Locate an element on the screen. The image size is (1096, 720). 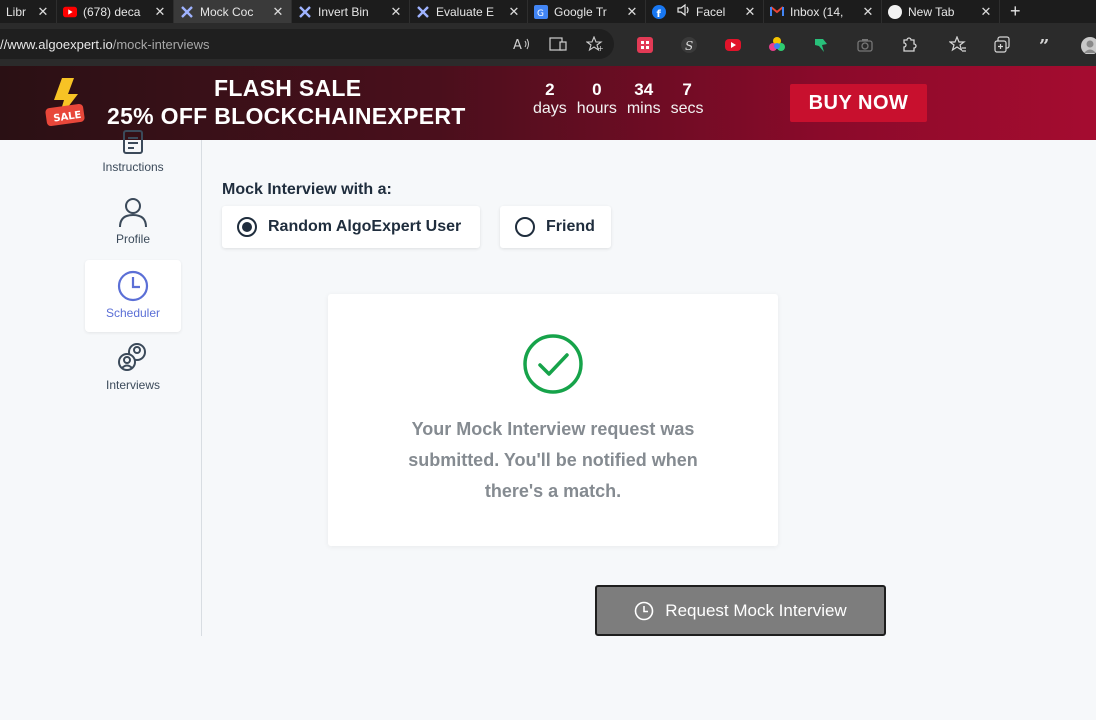
camera-icon is located at coordinates (865, 45).